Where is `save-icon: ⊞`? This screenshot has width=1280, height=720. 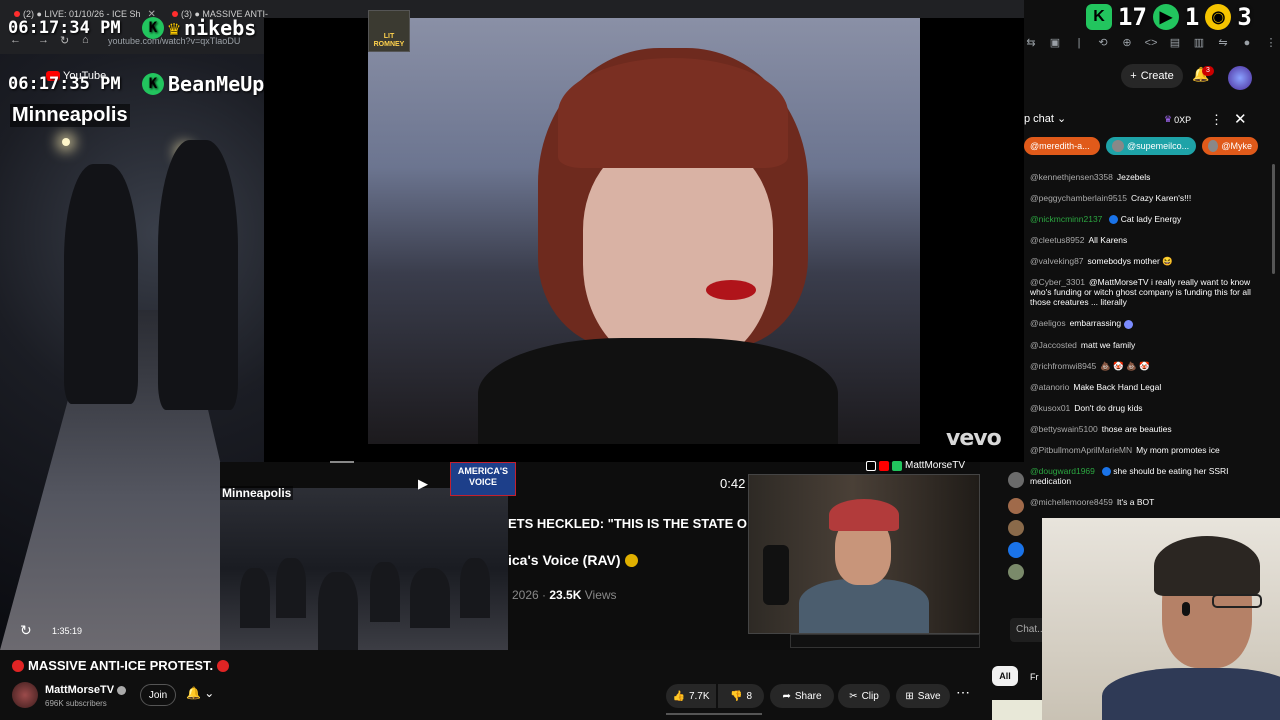 save-icon: ⊞ is located at coordinates (909, 696).